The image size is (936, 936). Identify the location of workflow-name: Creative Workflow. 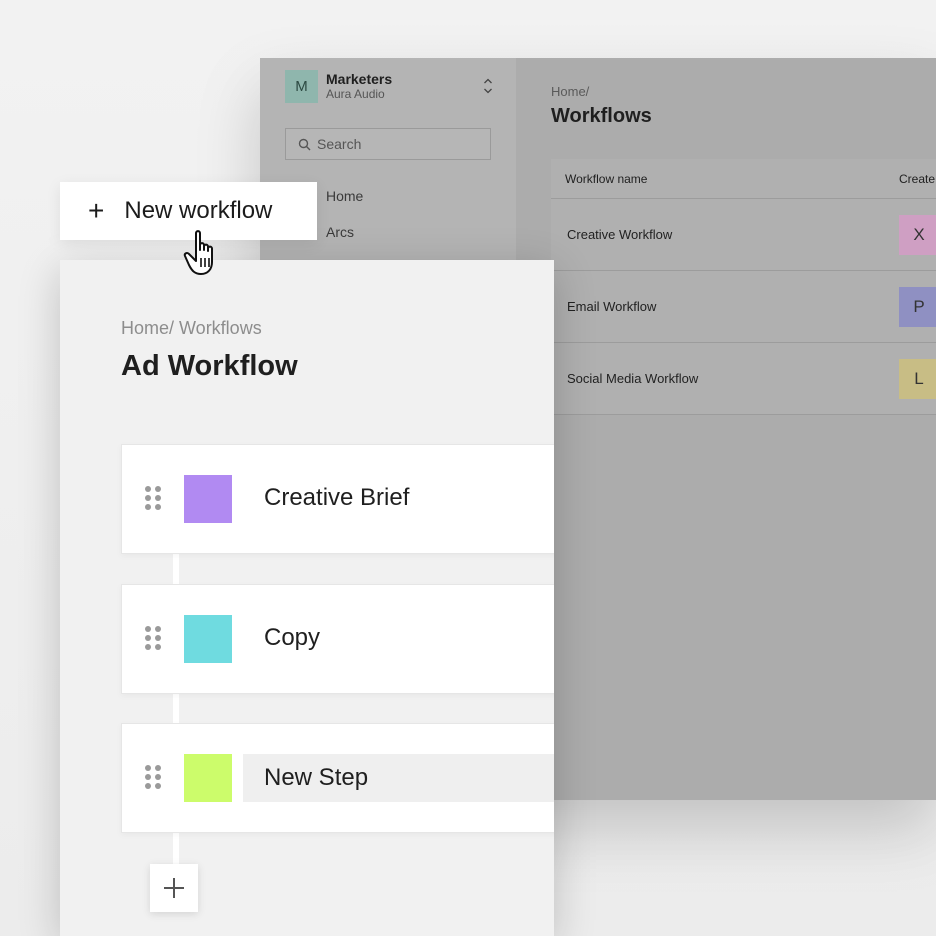
(620, 234).